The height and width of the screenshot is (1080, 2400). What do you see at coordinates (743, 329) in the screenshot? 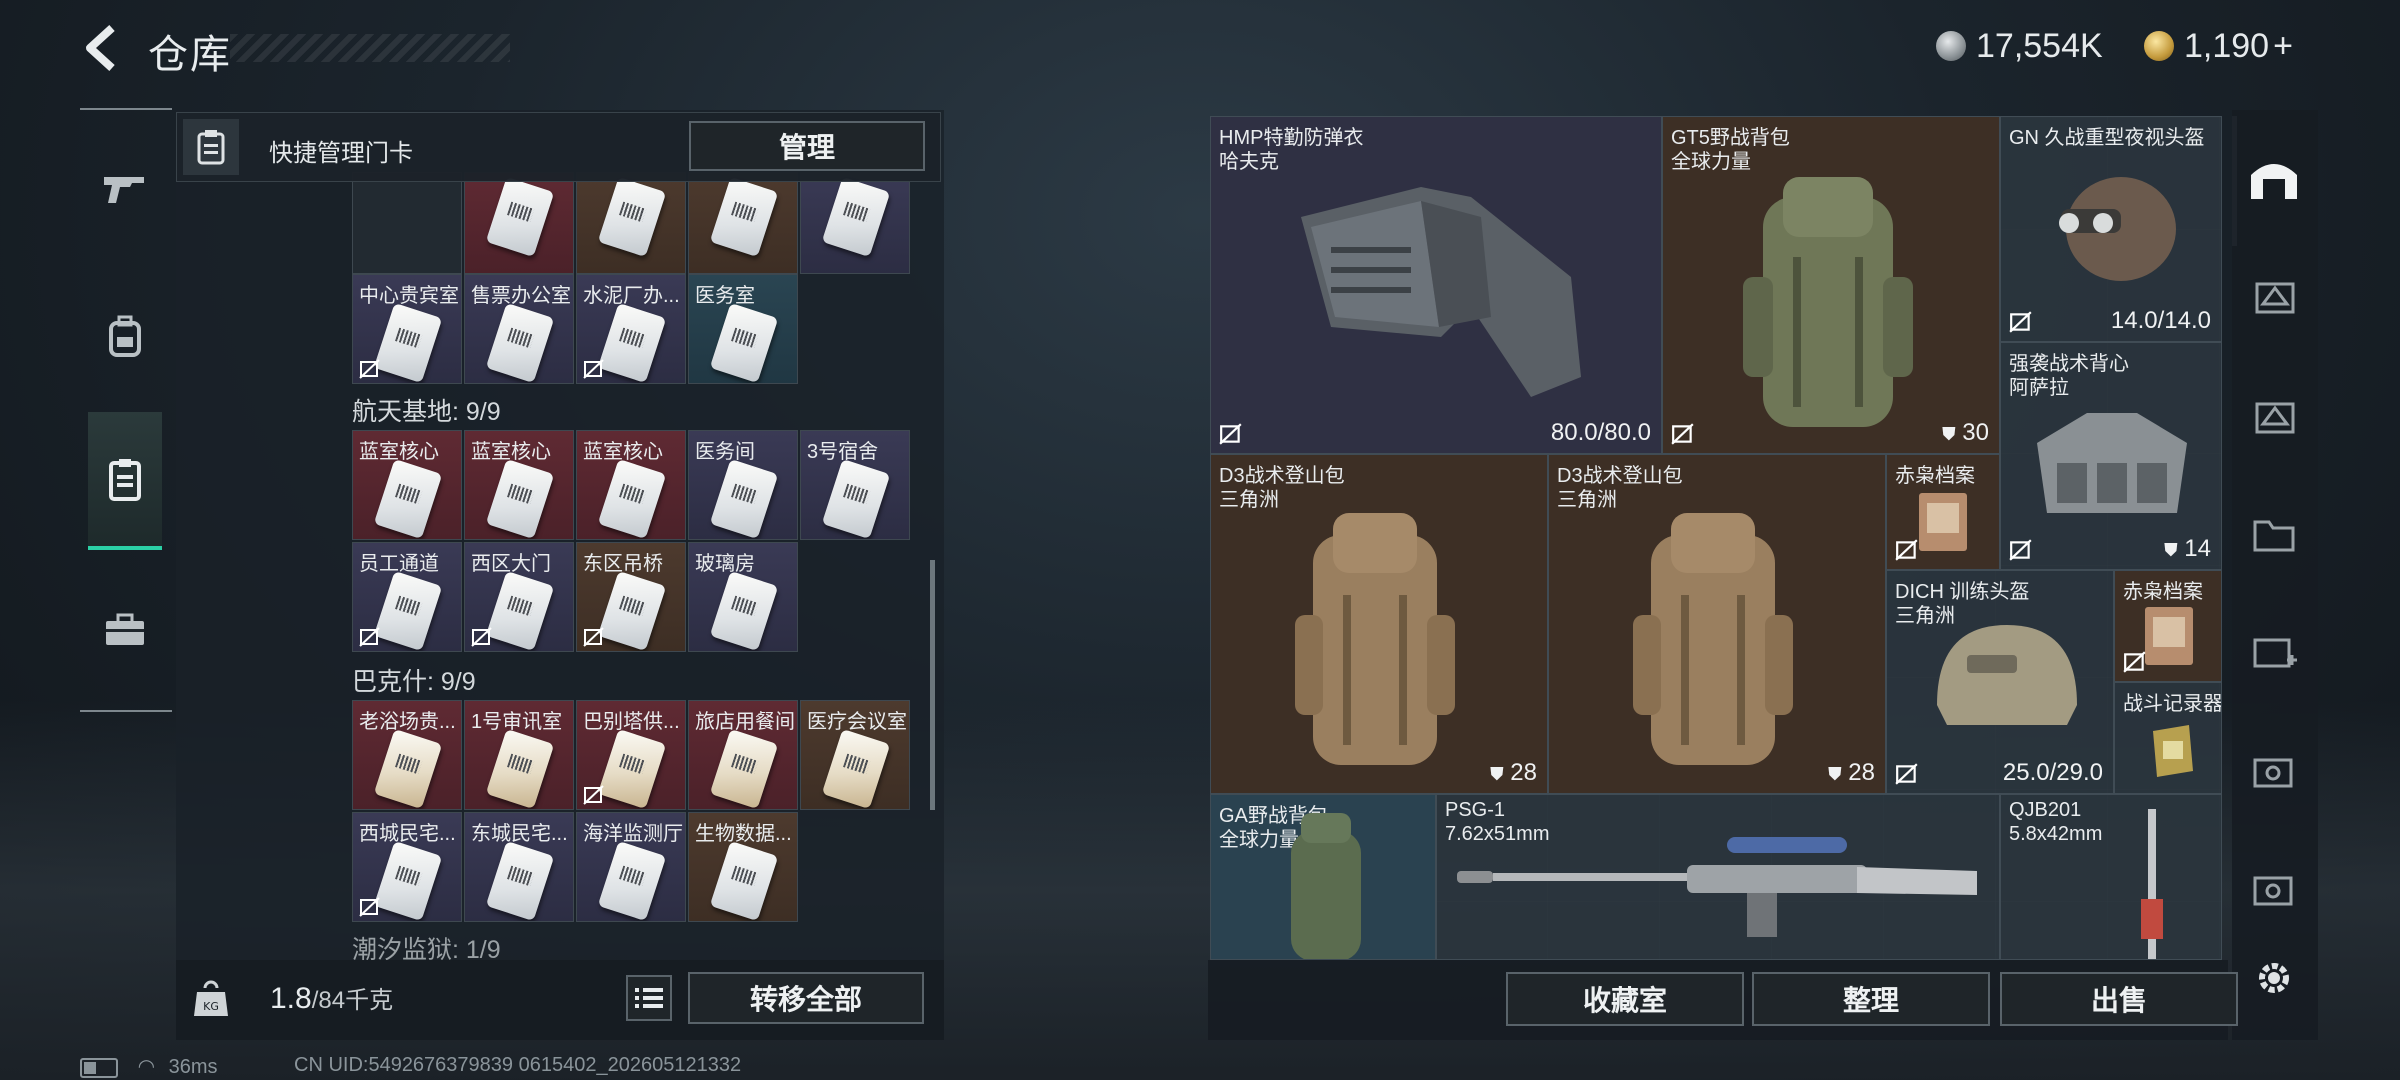
I see `keycard-slot: 医务室` at bounding box center [743, 329].